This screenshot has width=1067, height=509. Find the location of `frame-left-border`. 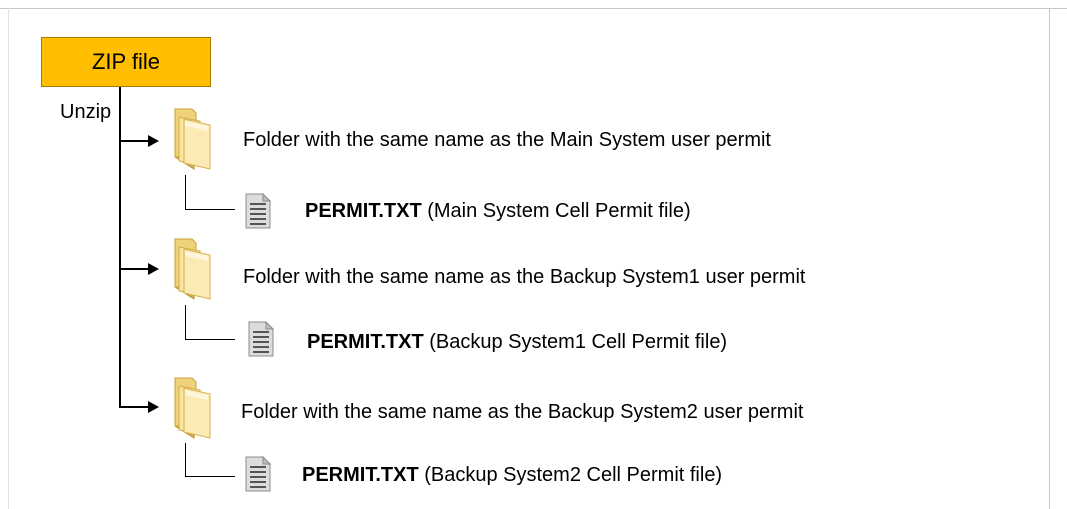

frame-left-border is located at coordinates (8, 258).